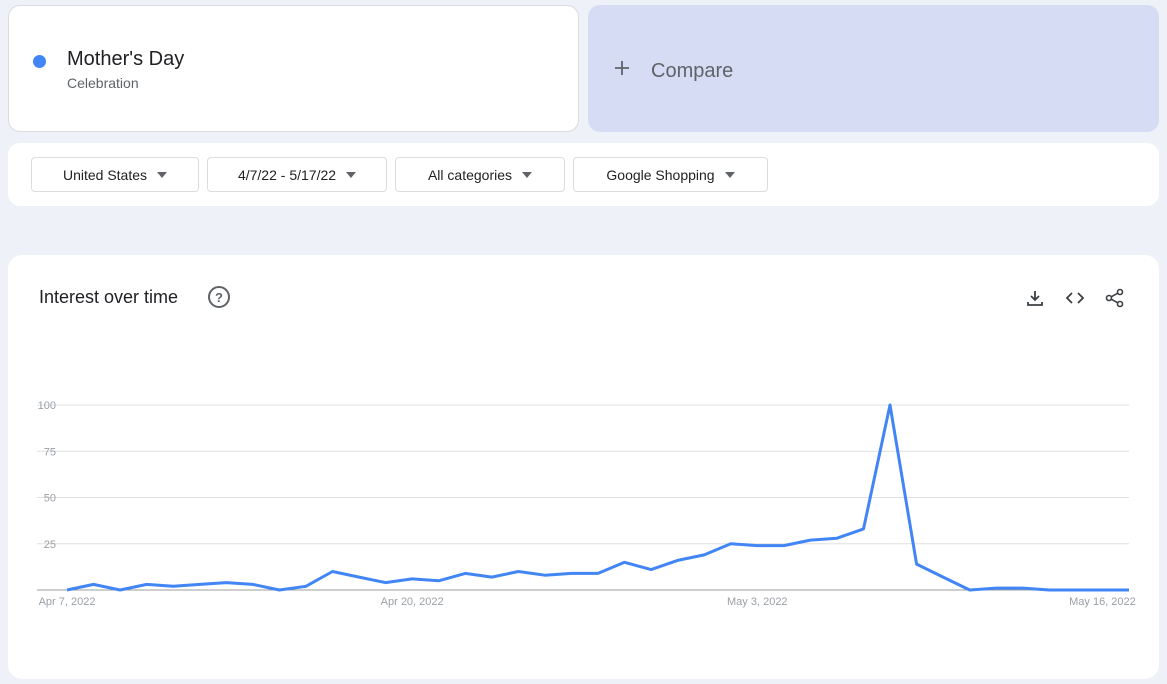  What do you see at coordinates (47, 406) in the screenshot?
I see `y-tick-label: 100` at bounding box center [47, 406].